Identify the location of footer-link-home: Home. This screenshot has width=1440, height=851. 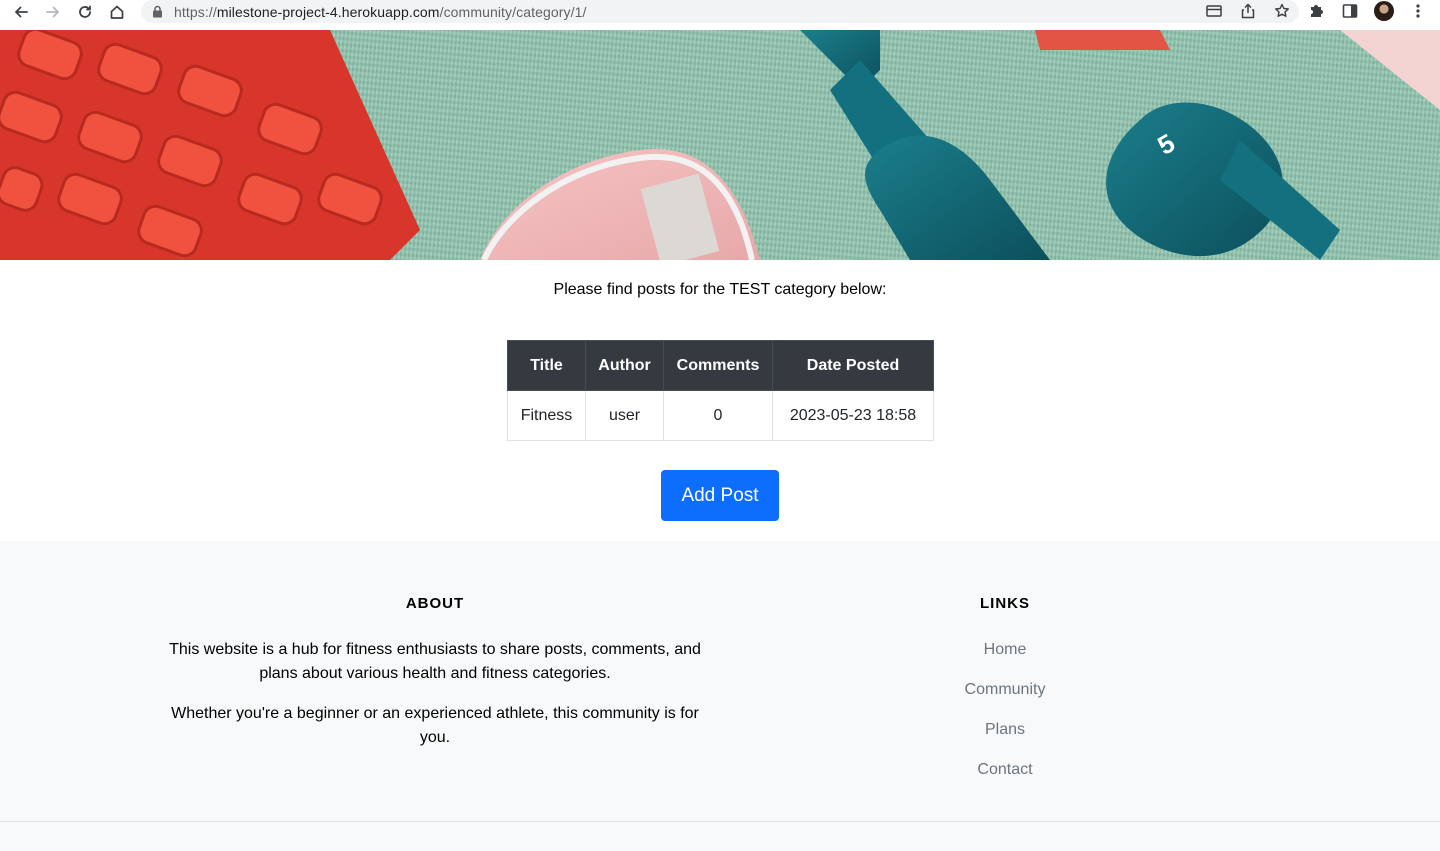
(1005, 649).